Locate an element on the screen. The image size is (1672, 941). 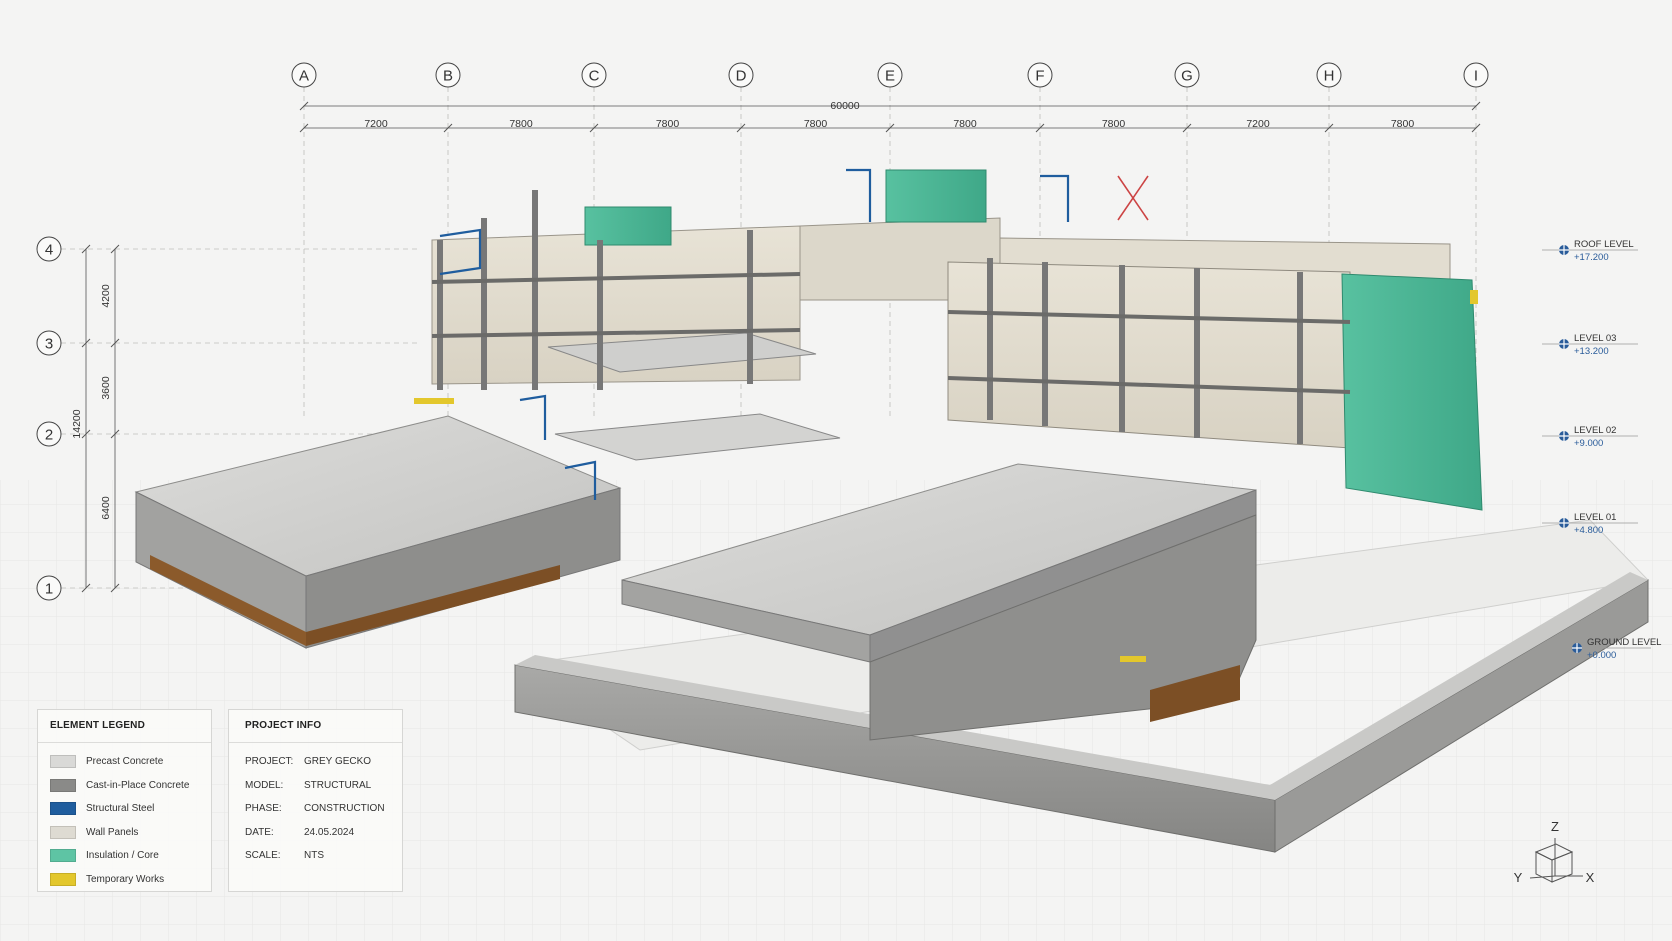
column-label-e: E is located at coordinates (890, 76).